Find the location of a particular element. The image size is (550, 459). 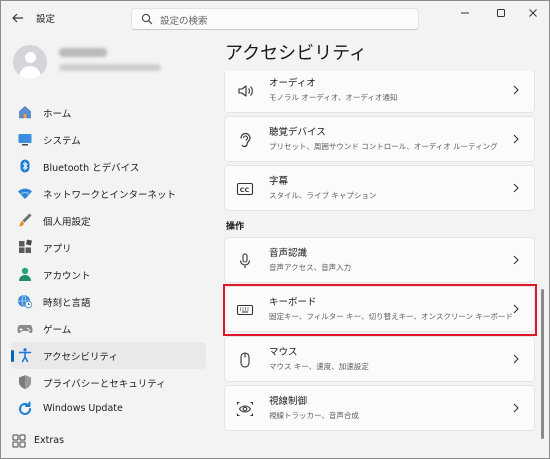

search-box: 設定の検索 is located at coordinates (275, 19).